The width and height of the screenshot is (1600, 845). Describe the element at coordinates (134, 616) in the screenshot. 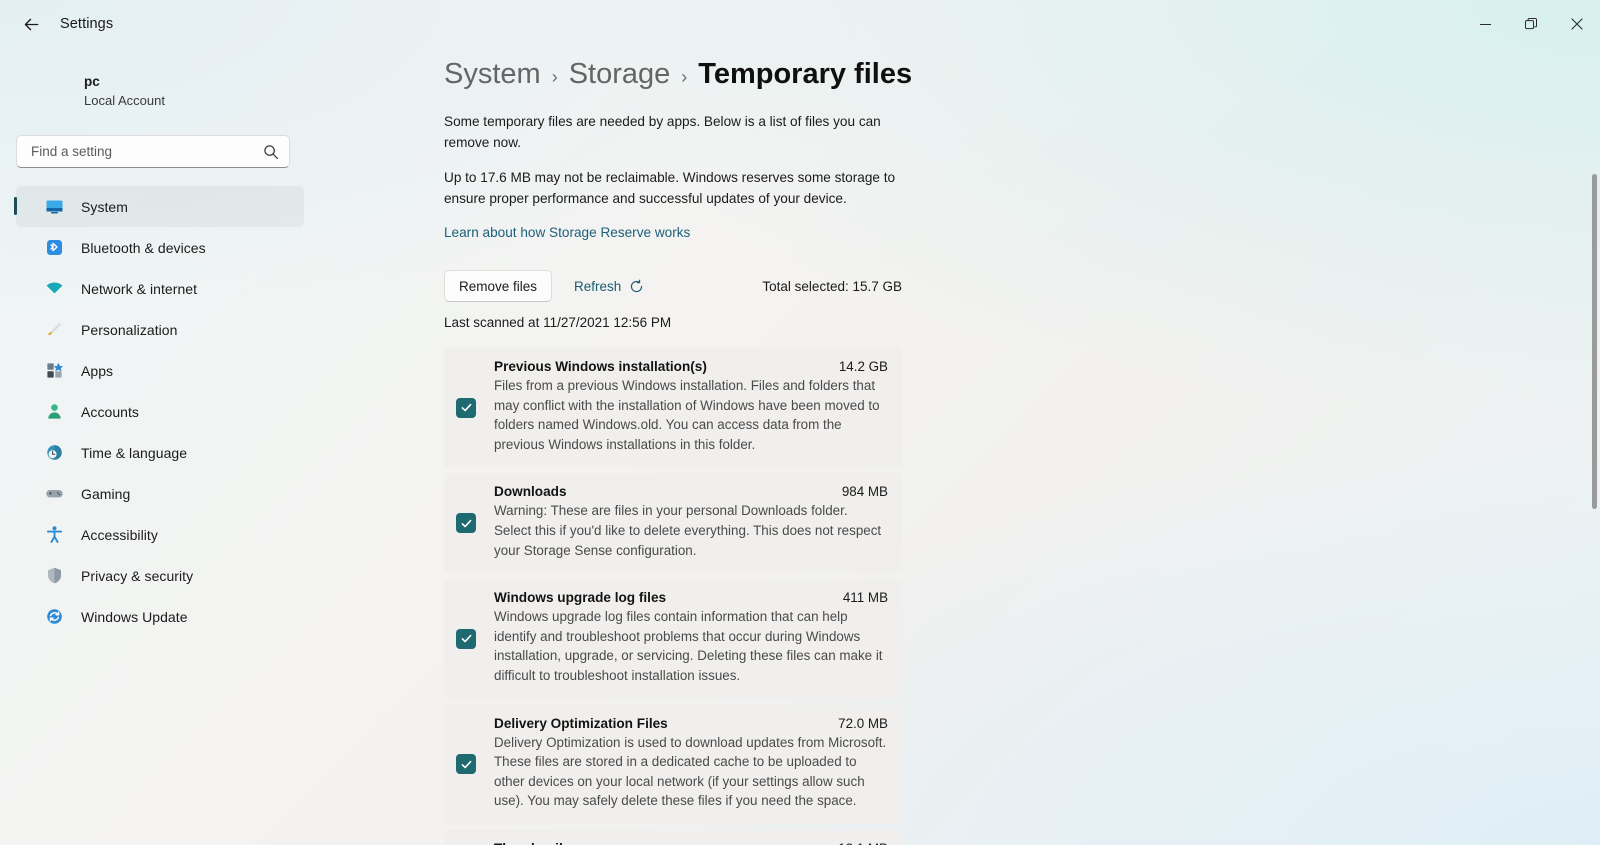

I see `sidebar-item-label: Windows Update` at that location.